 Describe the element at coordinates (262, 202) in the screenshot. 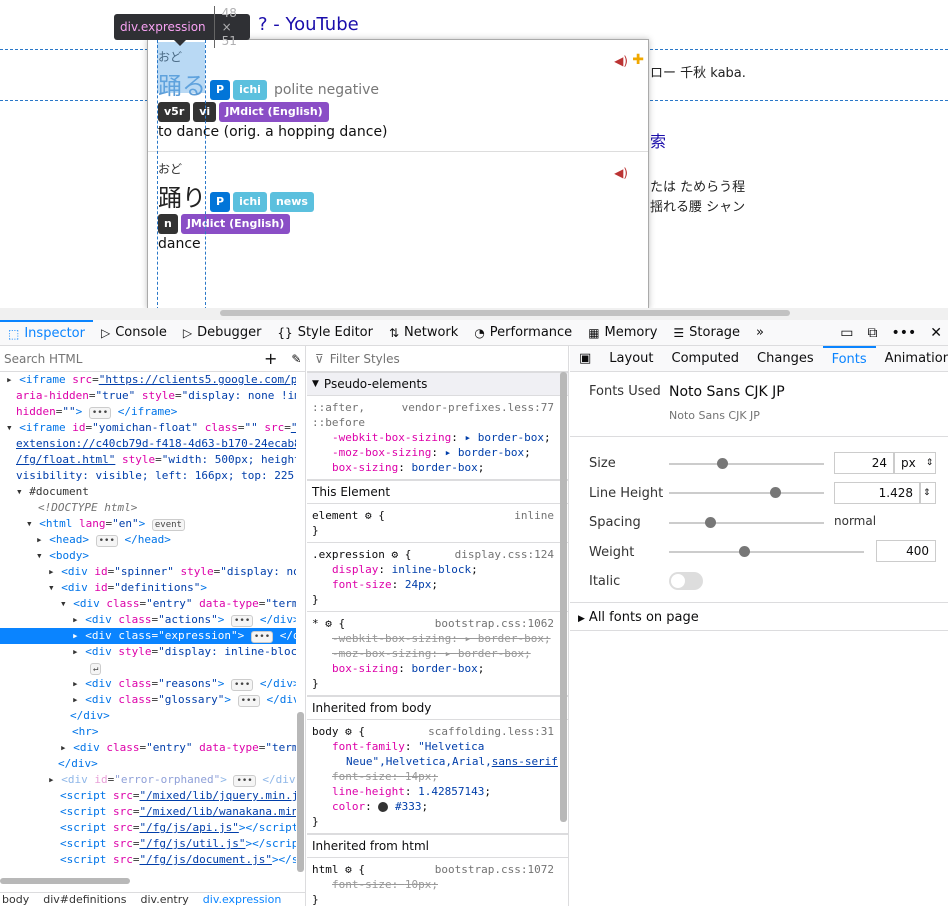

I see `tag-list: P ichi news` at that location.